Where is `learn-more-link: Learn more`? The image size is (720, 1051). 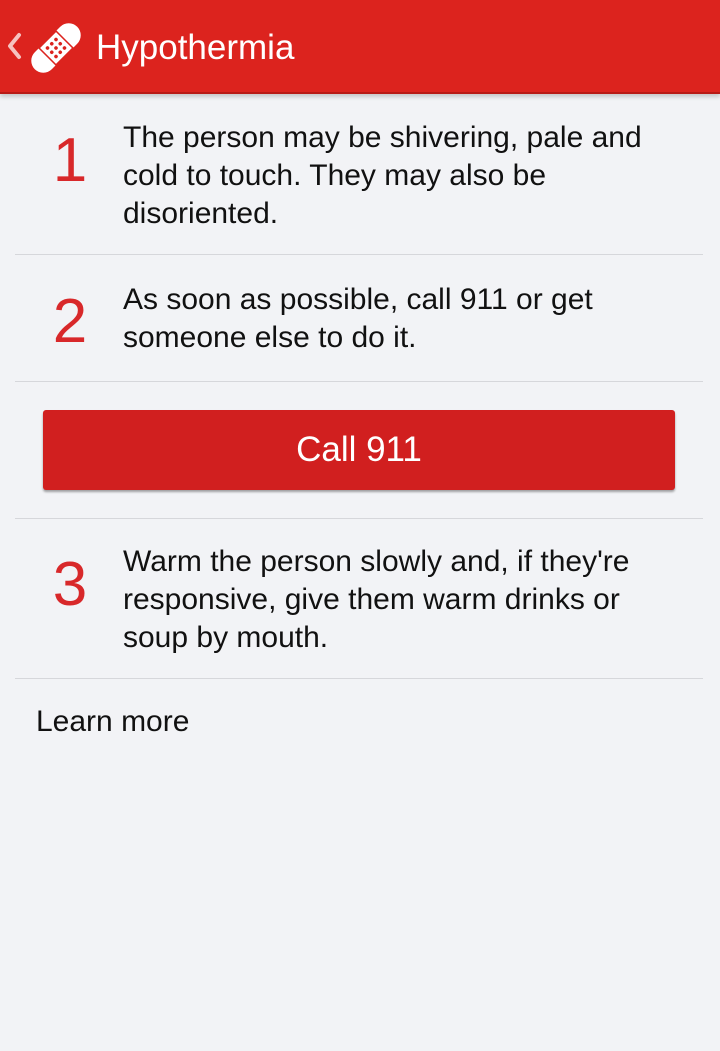 learn-more-link: Learn more is located at coordinates (112, 722).